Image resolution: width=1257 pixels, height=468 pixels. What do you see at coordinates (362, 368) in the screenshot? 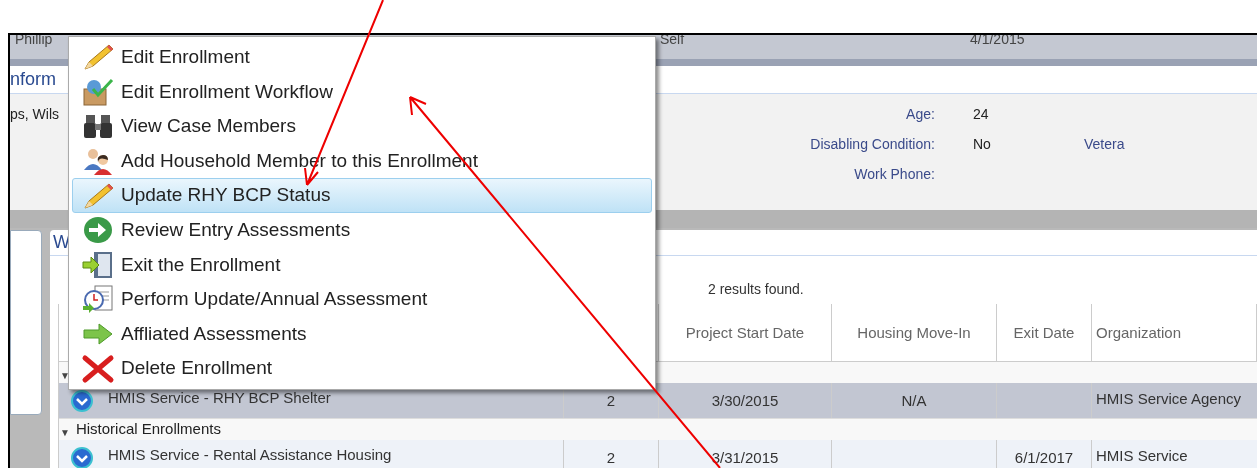
I see `menu-item: Delete Enrollment` at bounding box center [362, 368].